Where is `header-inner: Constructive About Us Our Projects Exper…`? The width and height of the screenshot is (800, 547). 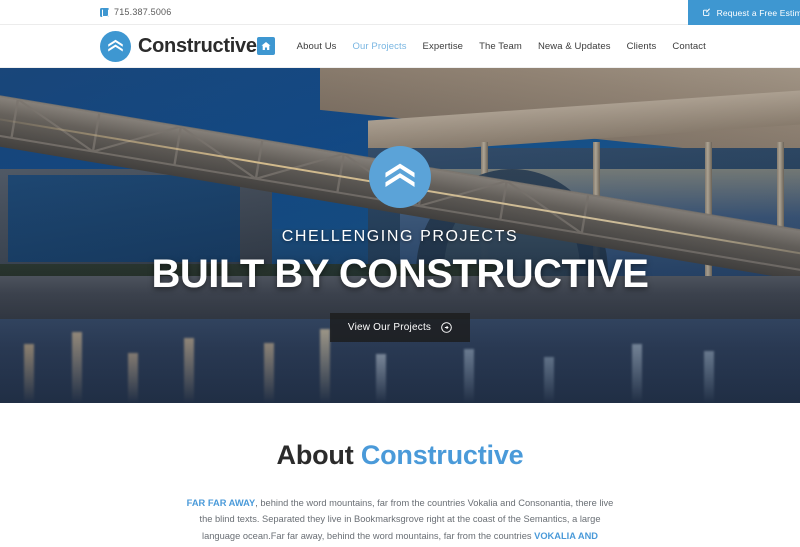 header-inner: Constructive About Us Our Projects Exper… is located at coordinates (403, 46).